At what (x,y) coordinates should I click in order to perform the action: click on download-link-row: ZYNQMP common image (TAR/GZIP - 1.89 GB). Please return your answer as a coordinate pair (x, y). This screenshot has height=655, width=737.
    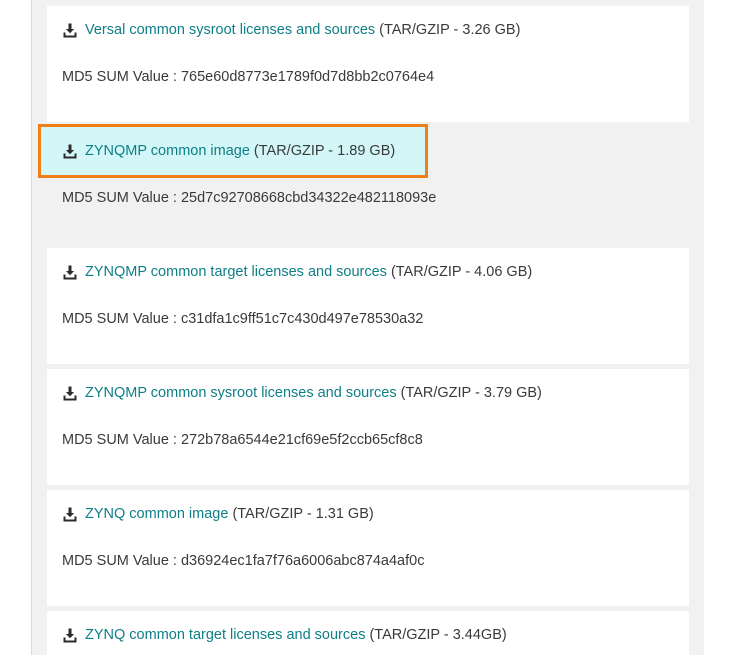
    Looking at the image, I should click on (228, 151).